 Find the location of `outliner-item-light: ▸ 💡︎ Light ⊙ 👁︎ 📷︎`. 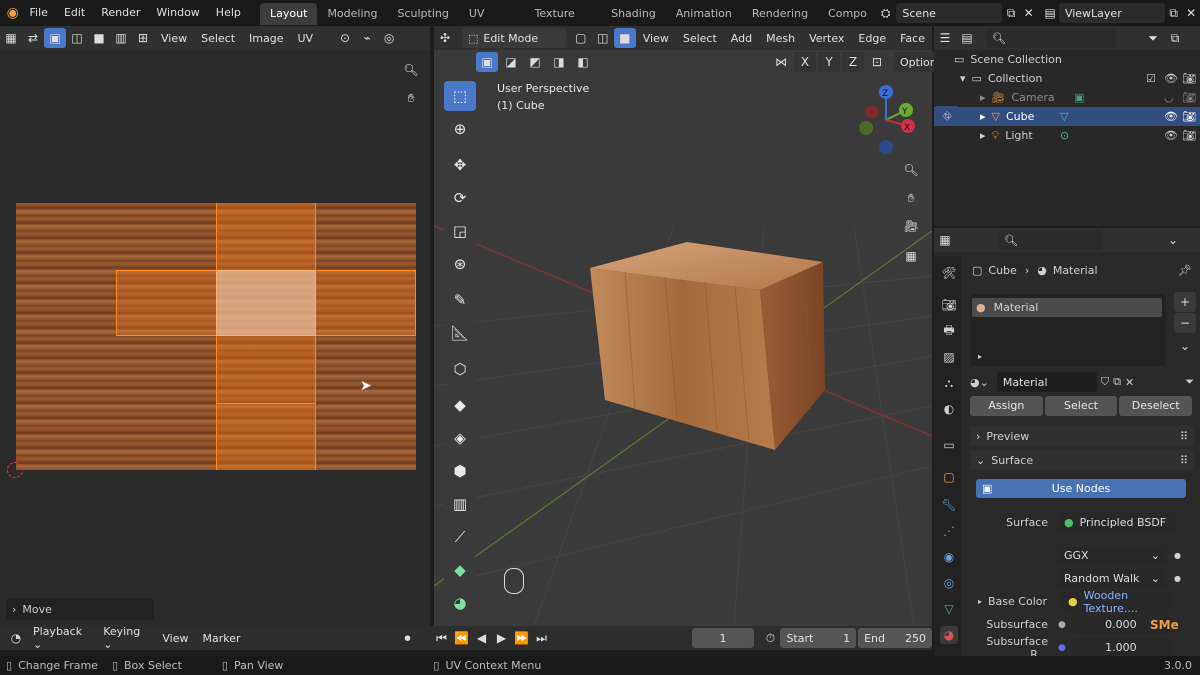

outliner-item-light: ▸ 💡︎ Light ⊙ 👁︎ 📷︎ is located at coordinates (1067, 135).